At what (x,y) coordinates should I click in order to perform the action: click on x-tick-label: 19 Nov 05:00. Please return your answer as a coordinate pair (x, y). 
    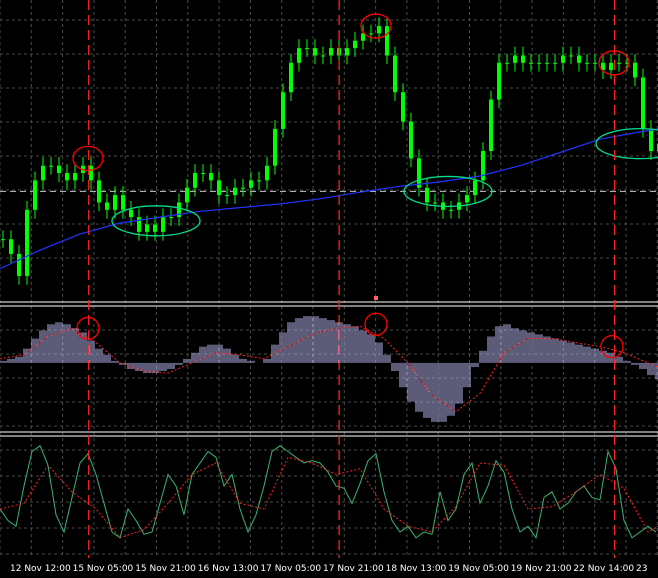
    Looking at the image, I should click on (478, 569).